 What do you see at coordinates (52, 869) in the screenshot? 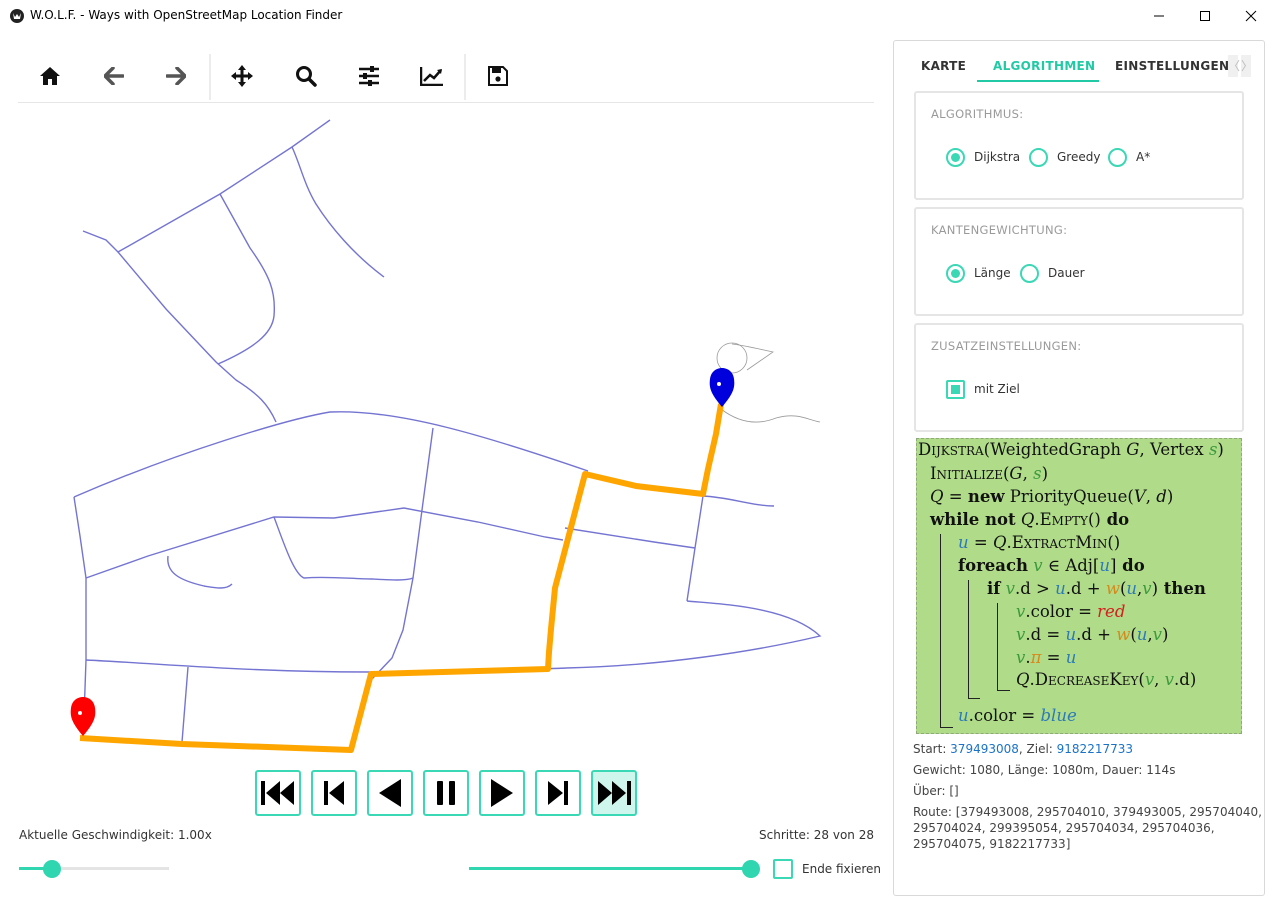
I see `speed-slider-thumb` at bounding box center [52, 869].